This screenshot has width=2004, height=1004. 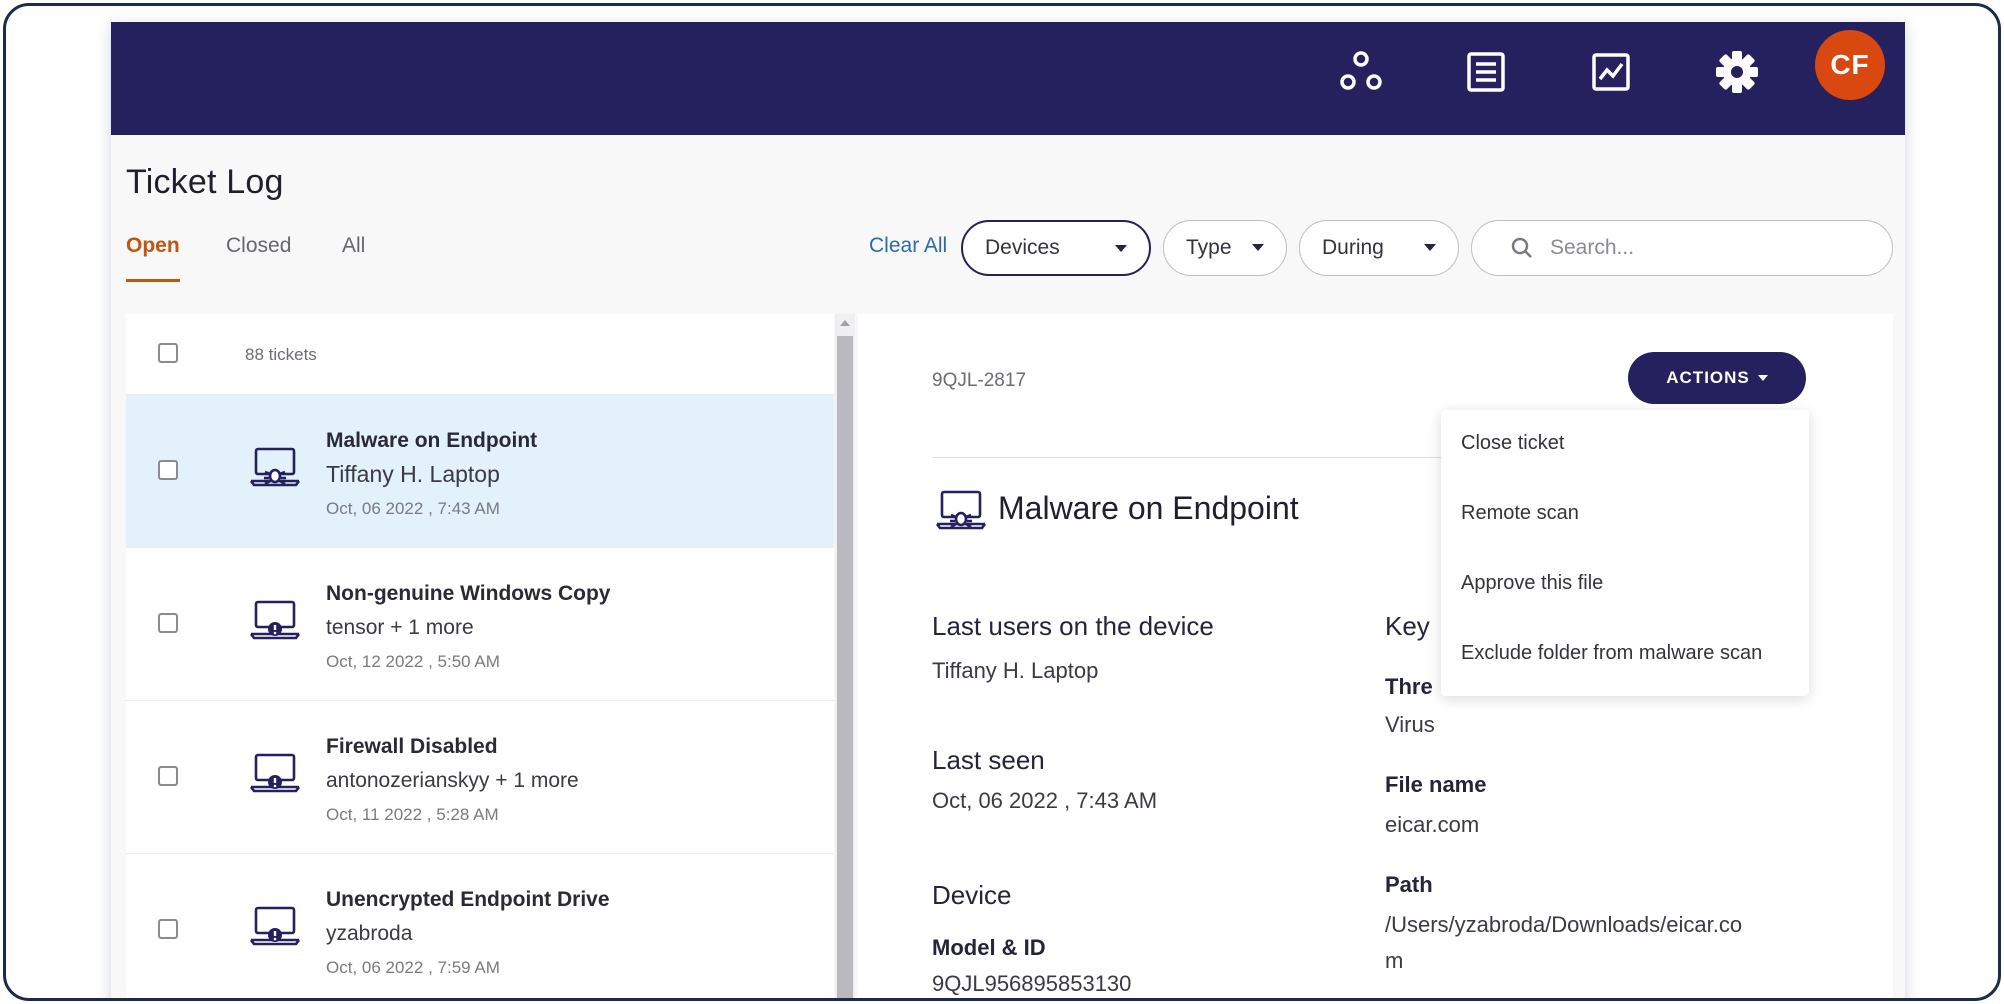 I want to click on ticket-date: Oct, 12 2022 , 5:50 AM, so click(x=413, y=661).